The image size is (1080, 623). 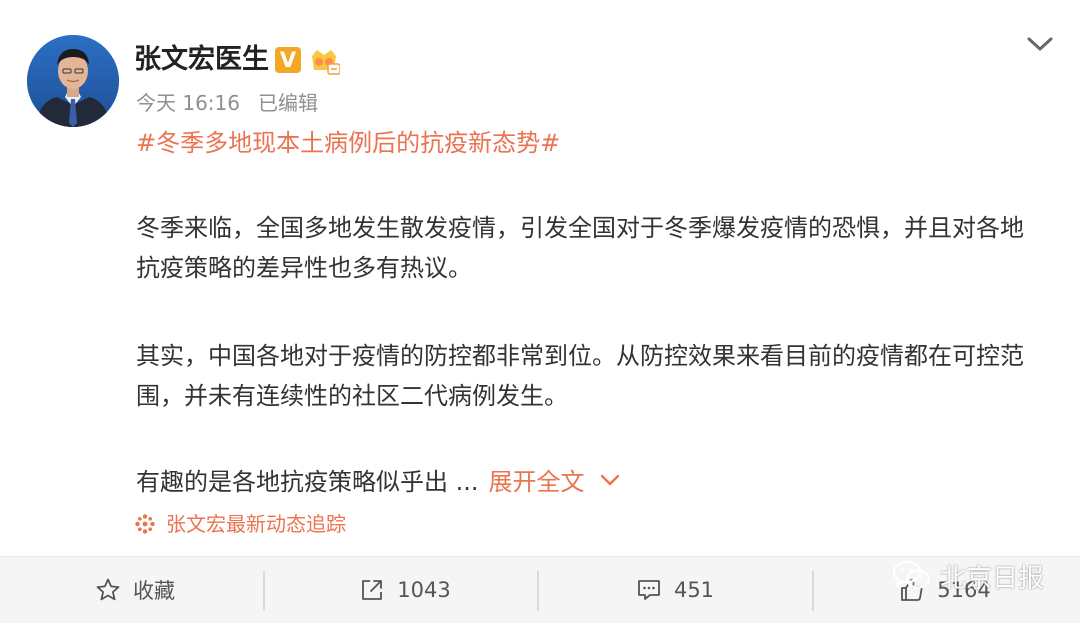 I want to click on member-crown-icon, so click(x=326, y=62).